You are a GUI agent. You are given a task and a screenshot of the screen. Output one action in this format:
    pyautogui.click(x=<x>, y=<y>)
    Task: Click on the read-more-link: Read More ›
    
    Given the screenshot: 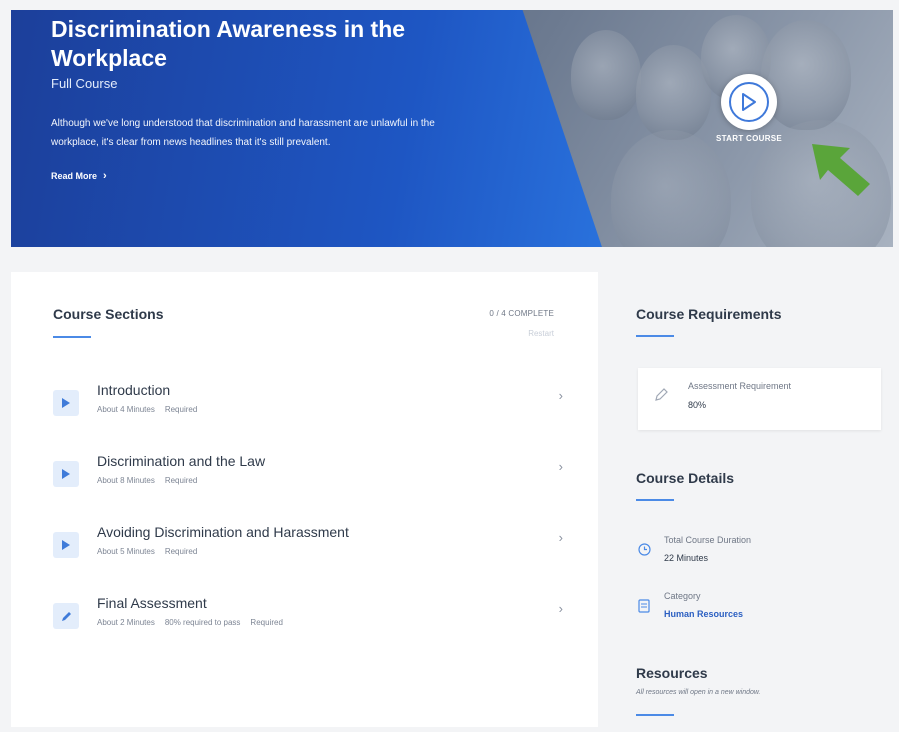 What is the action you would take?
    pyautogui.click(x=261, y=176)
    